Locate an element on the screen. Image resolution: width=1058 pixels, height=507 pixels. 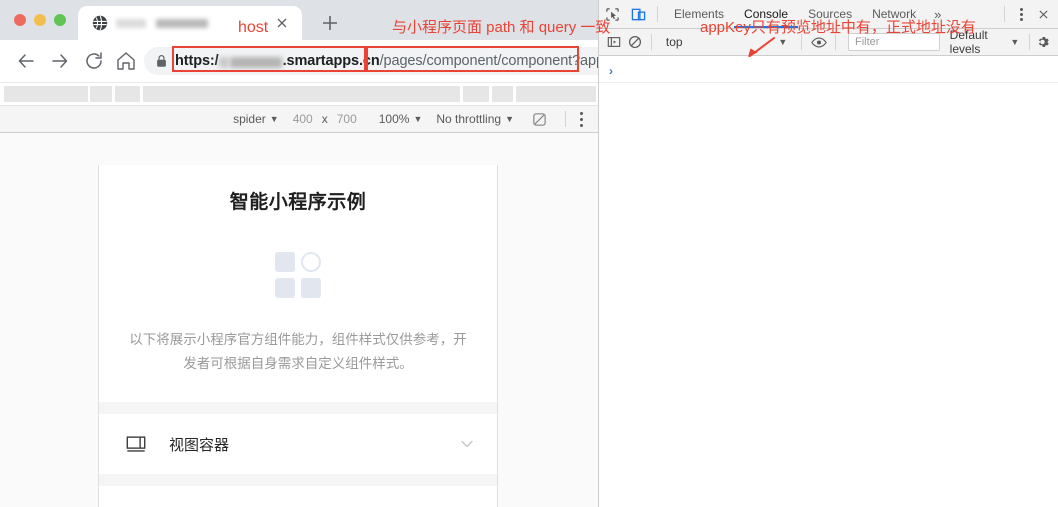
url-scheme: https:/ is located at coordinates (197, 61).